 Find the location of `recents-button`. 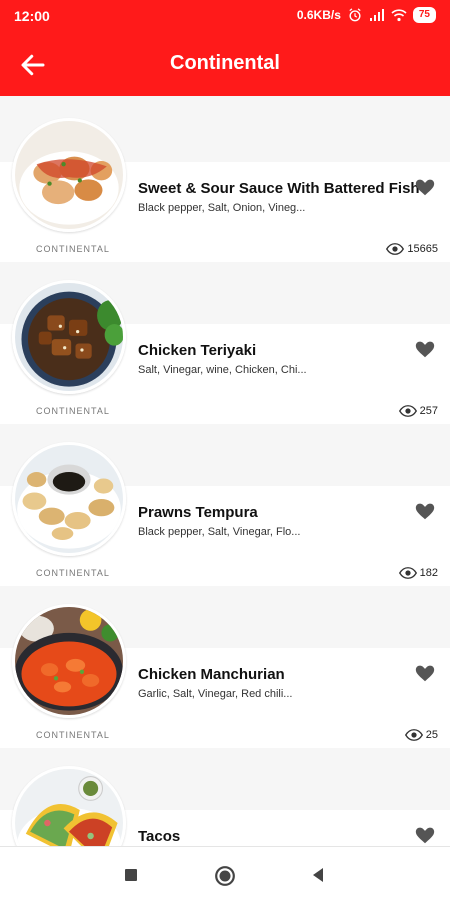

recents-button is located at coordinates (131, 875).